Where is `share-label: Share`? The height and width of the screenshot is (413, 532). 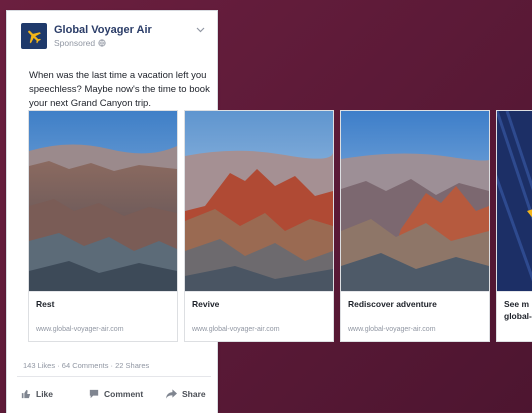 share-label: Share is located at coordinates (194, 394).